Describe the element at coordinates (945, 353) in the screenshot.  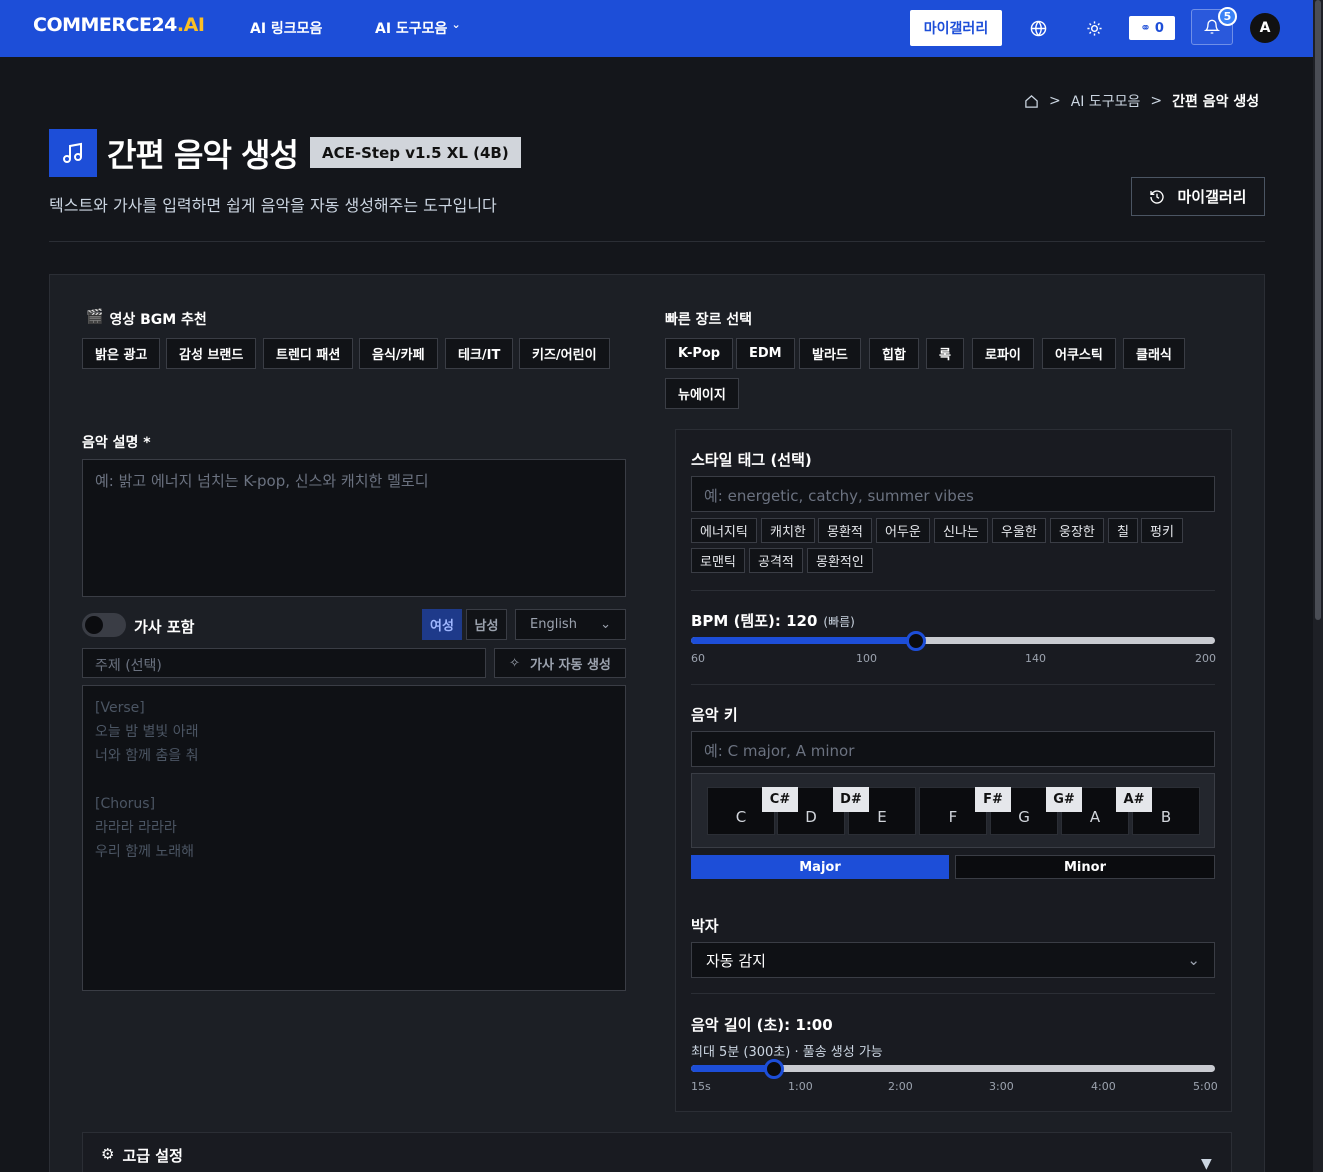
I see `genre-chip: 록` at that location.